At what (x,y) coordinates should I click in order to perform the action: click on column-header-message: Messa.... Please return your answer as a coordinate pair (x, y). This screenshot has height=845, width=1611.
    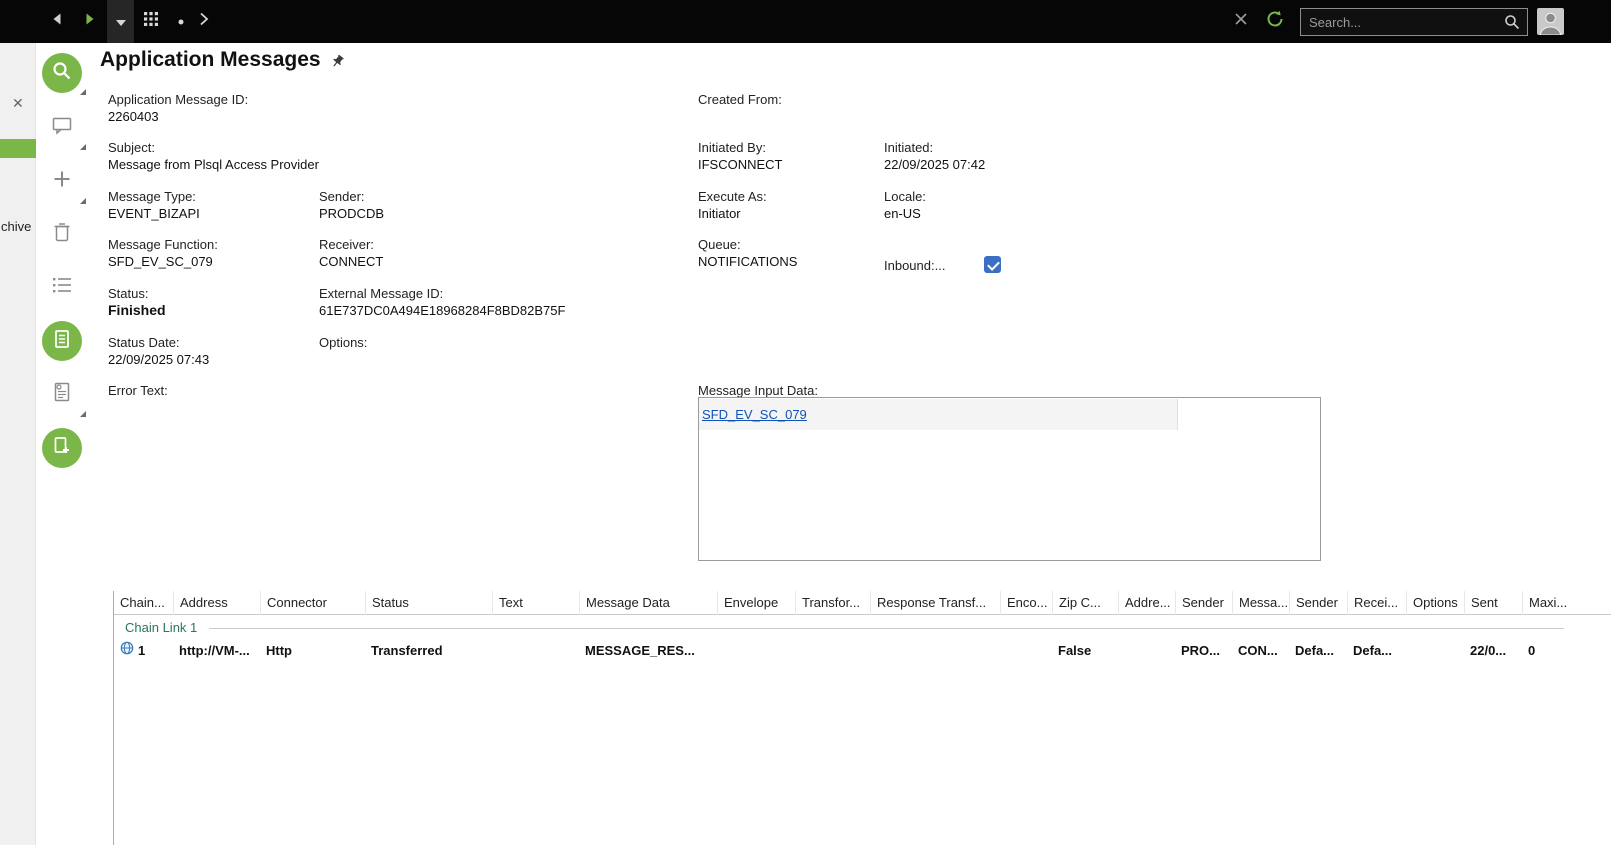
    Looking at the image, I should click on (1260, 603).